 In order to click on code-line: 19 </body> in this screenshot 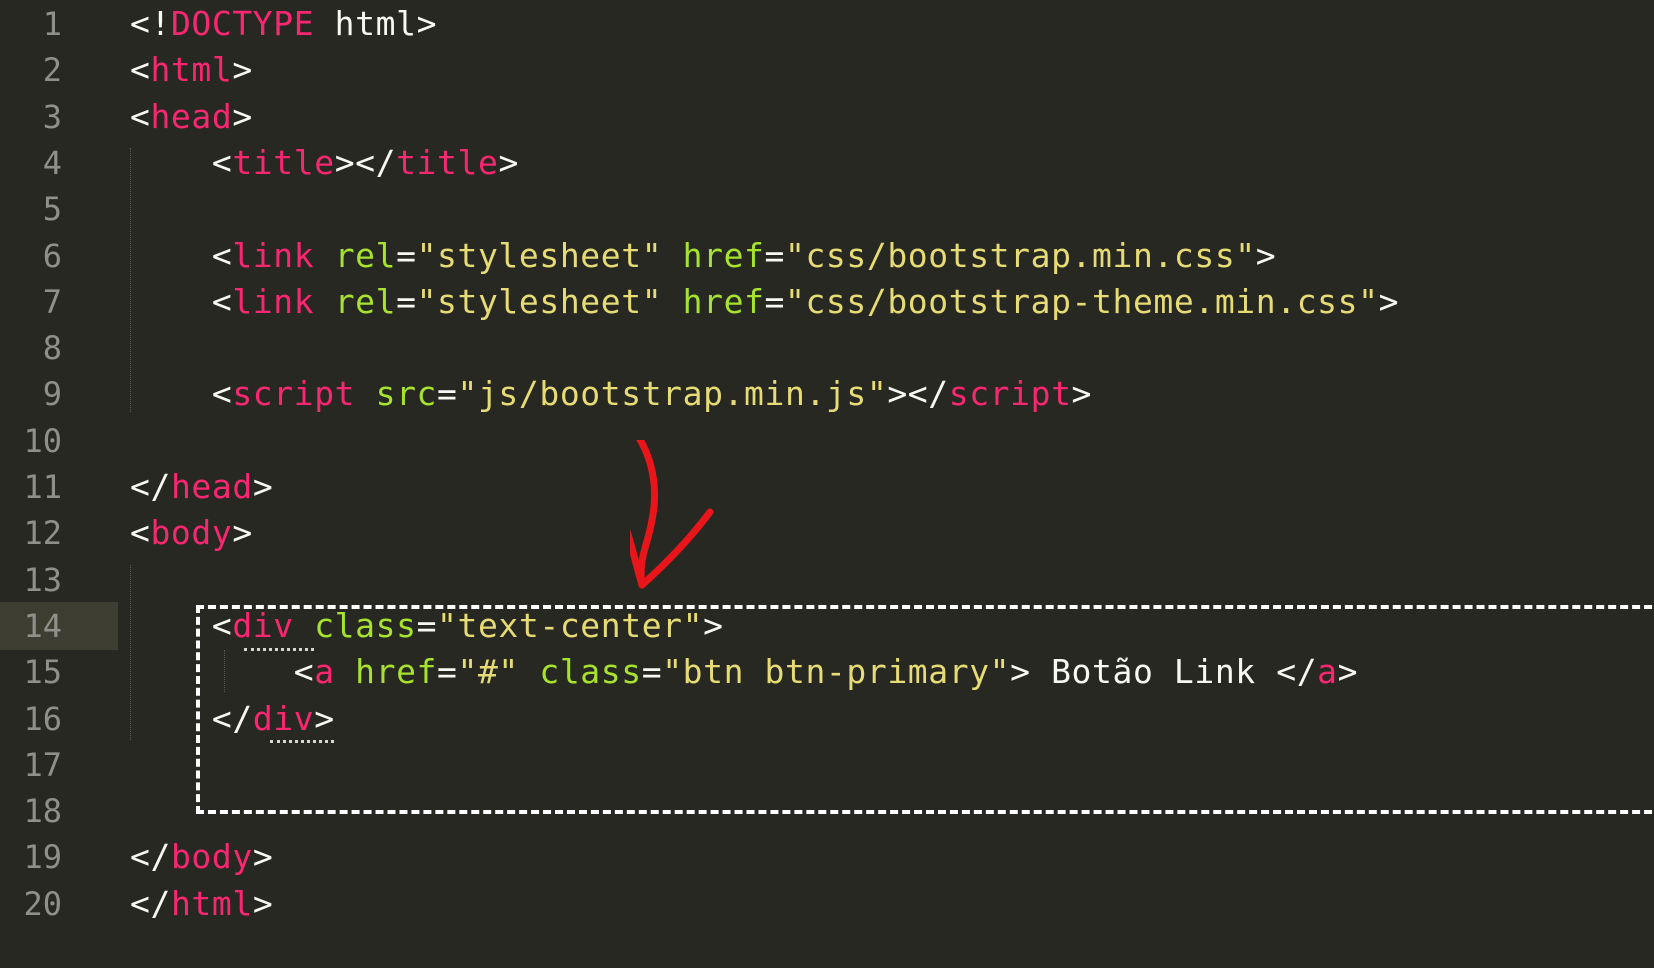, I will do `click(827, 857)`.